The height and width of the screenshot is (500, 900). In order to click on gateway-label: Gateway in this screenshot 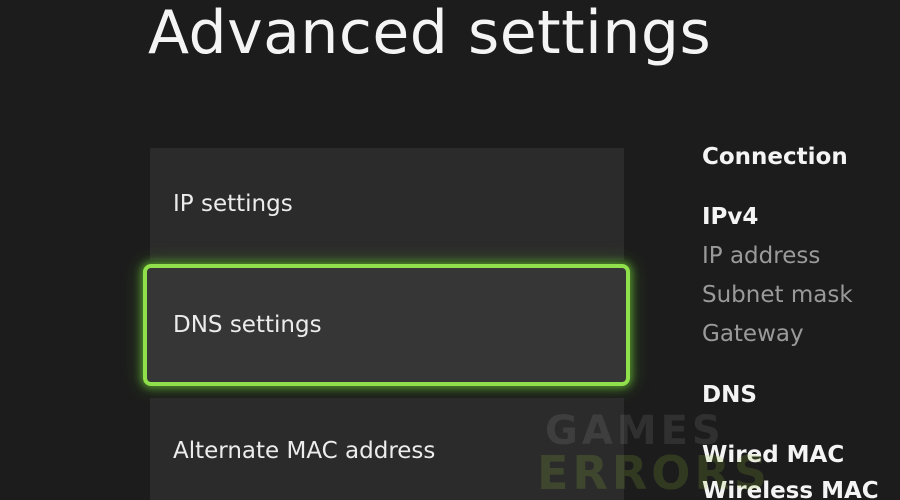, I will do `click(753, 334)`.